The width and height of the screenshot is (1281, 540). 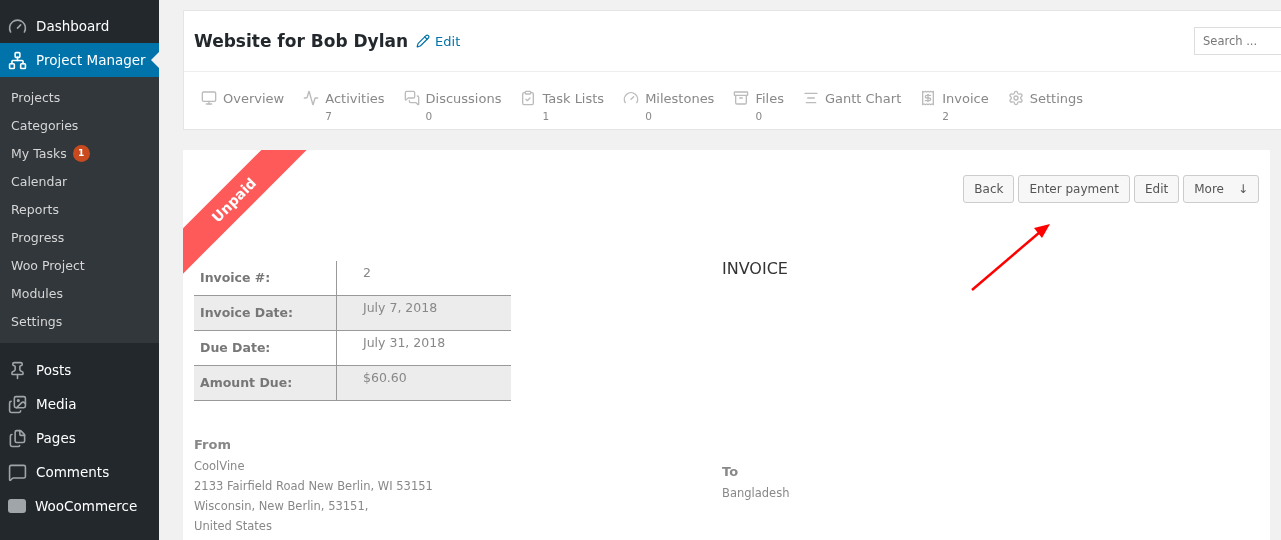 What do you see at coordinates (989, 189) in the screenshot?
I see `action-button: Back` at bounding box center [989, 189].